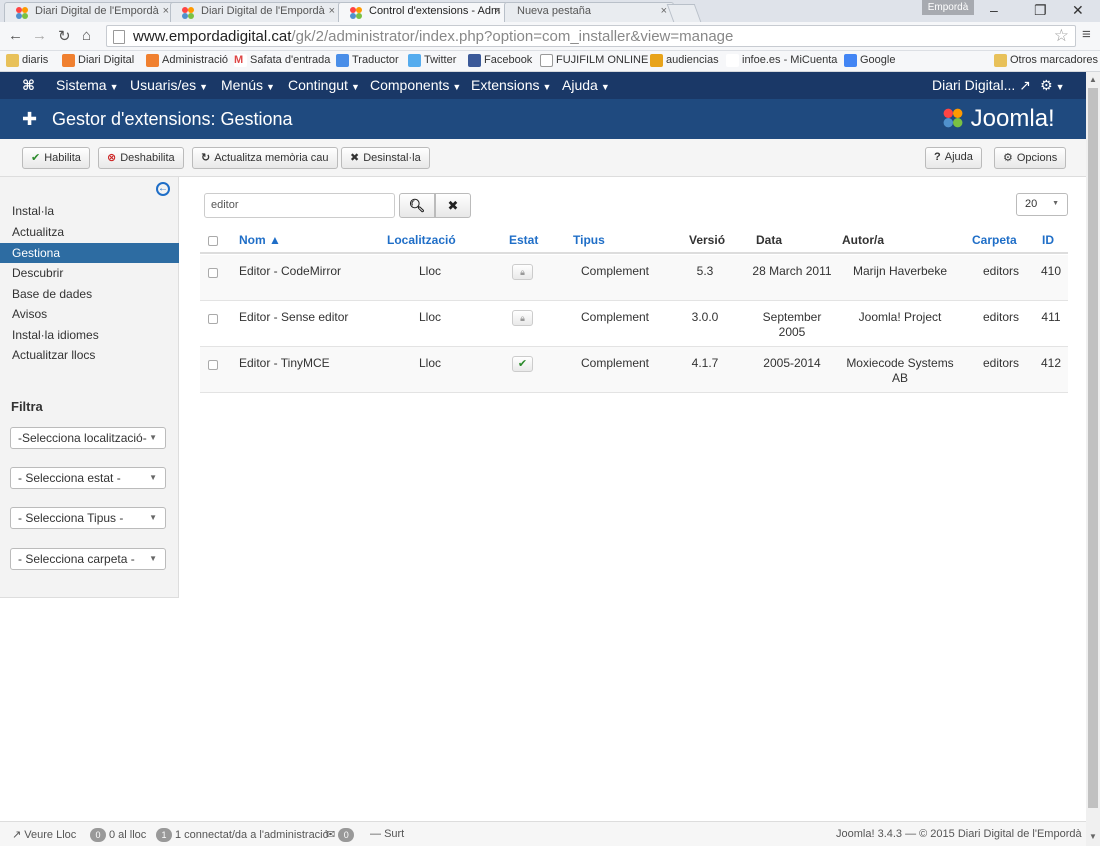 The height and width of the screenshot is (846, 1100). Describe the element at coordinates (589, 240) in the screenshot. I see `column-type: Tipus` at that location.